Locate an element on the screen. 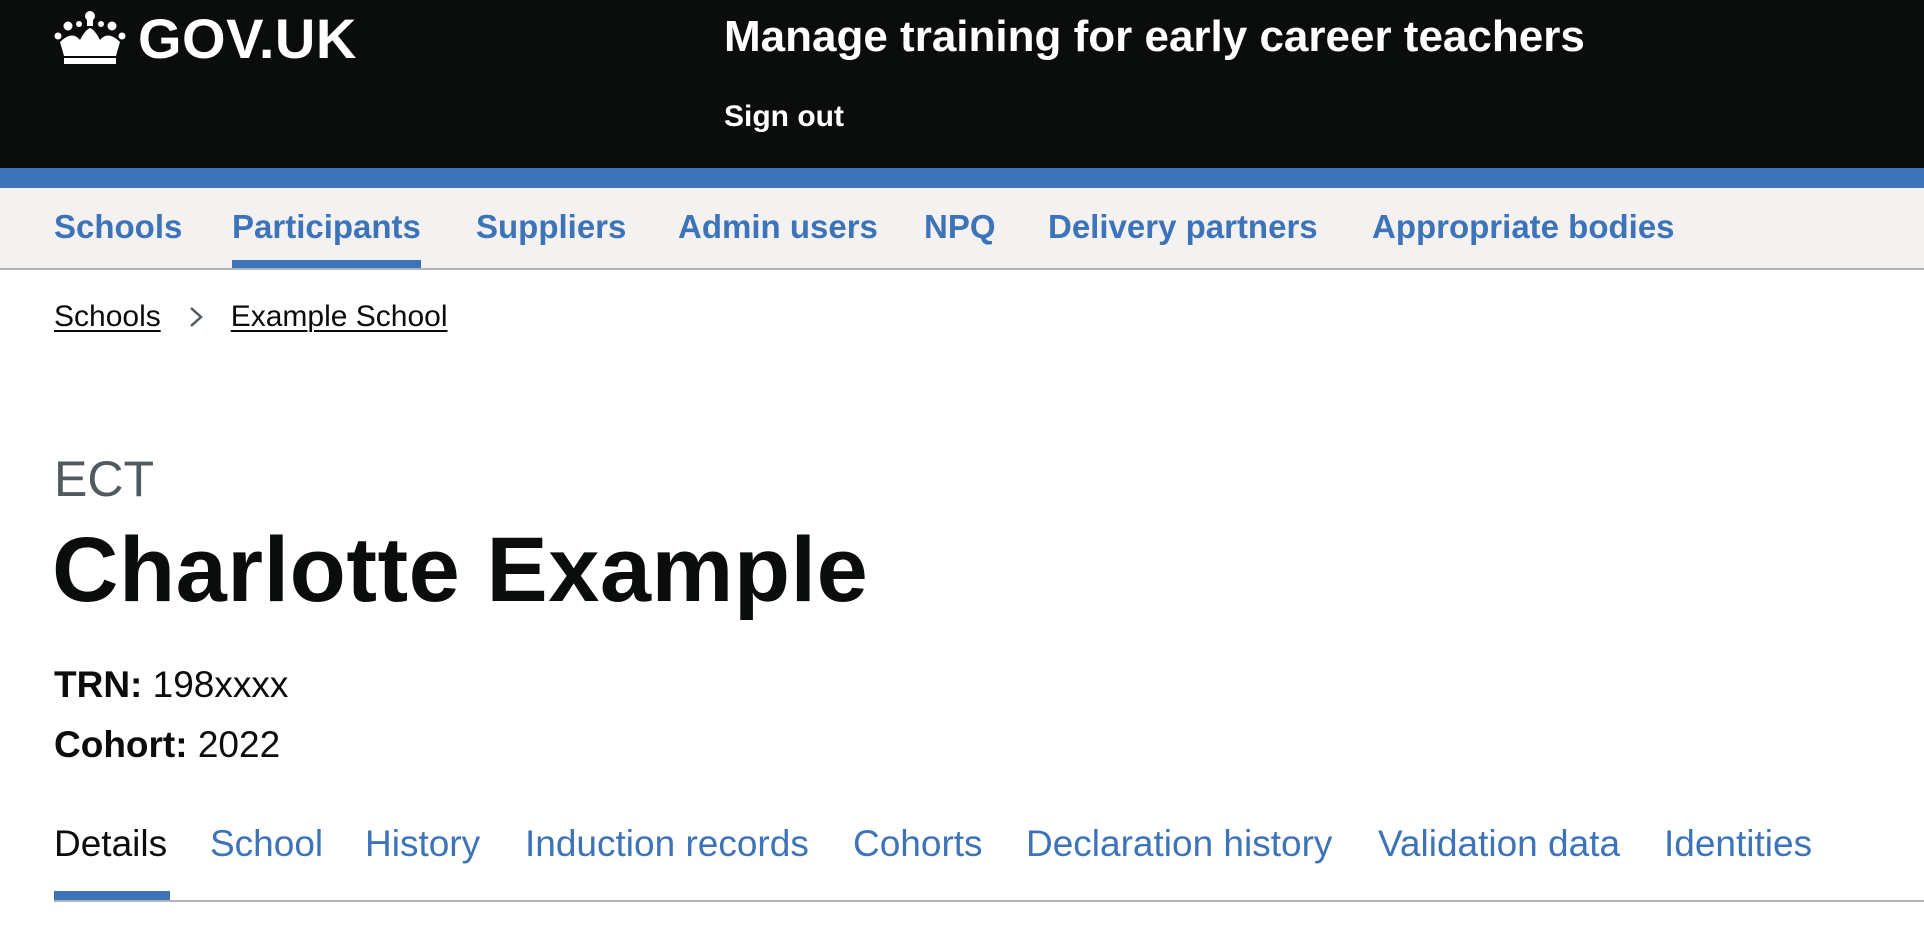 The image size is (1924, 926). nav-item-npq: NPQ is located at coordinates (960, 227).